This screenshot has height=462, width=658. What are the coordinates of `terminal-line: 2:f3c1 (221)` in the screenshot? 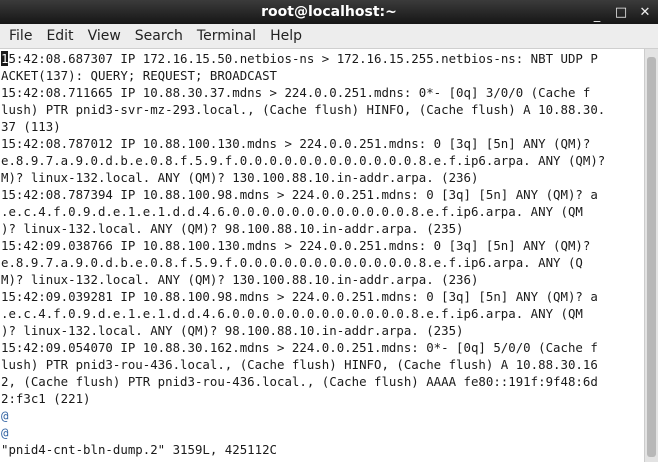 It's located at (46, 398).